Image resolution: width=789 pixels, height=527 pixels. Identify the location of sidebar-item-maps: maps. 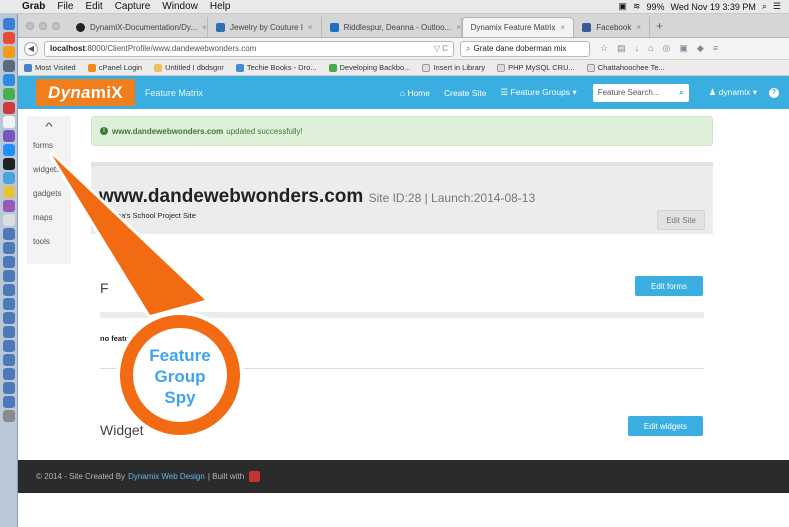
(49, 217).